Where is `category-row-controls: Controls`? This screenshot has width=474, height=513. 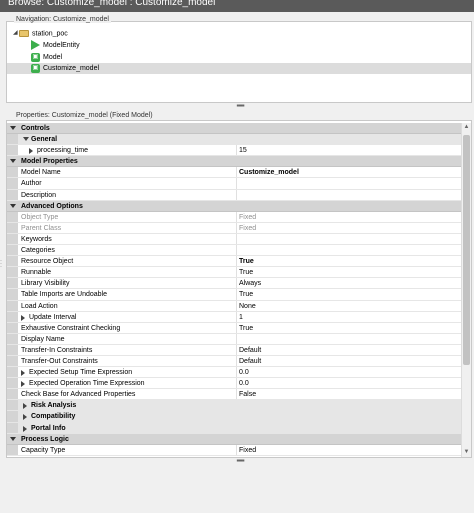 category-row-controls: Controls is located at coordinates (235, 129).